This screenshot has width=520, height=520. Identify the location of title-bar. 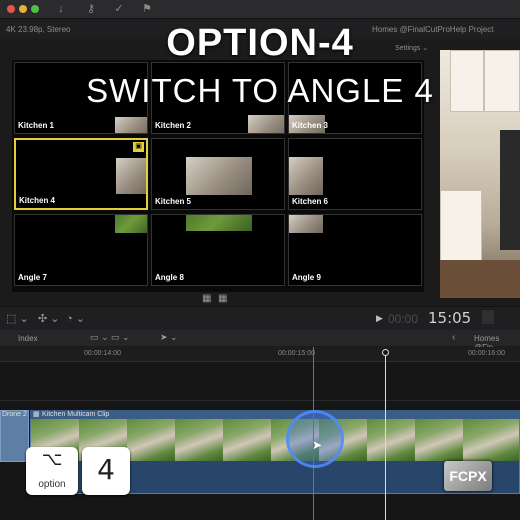
(260, 9).